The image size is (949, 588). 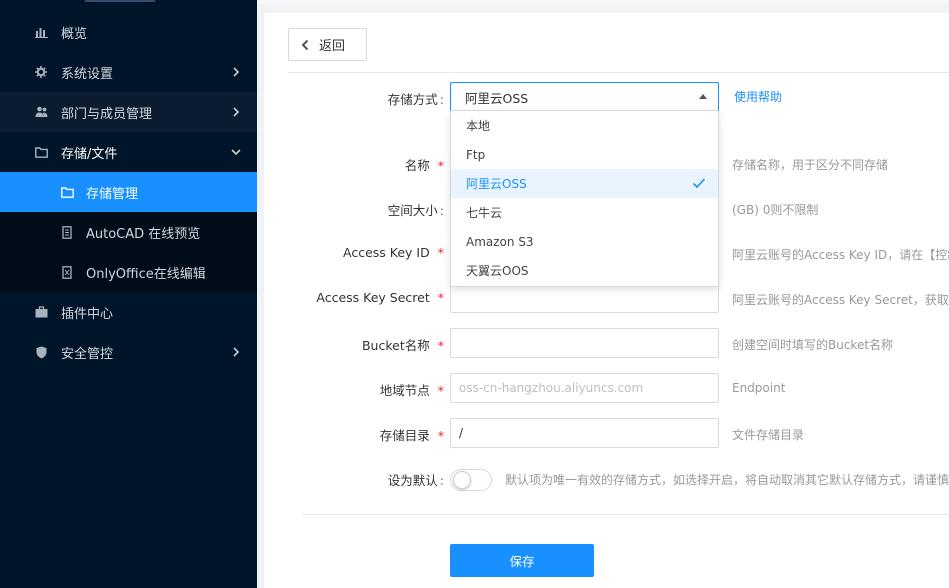 What do you see at coordinates (758, 96) in the screenshot?
I see `help-link: 使用帮助` at bounding box center [758, 96].